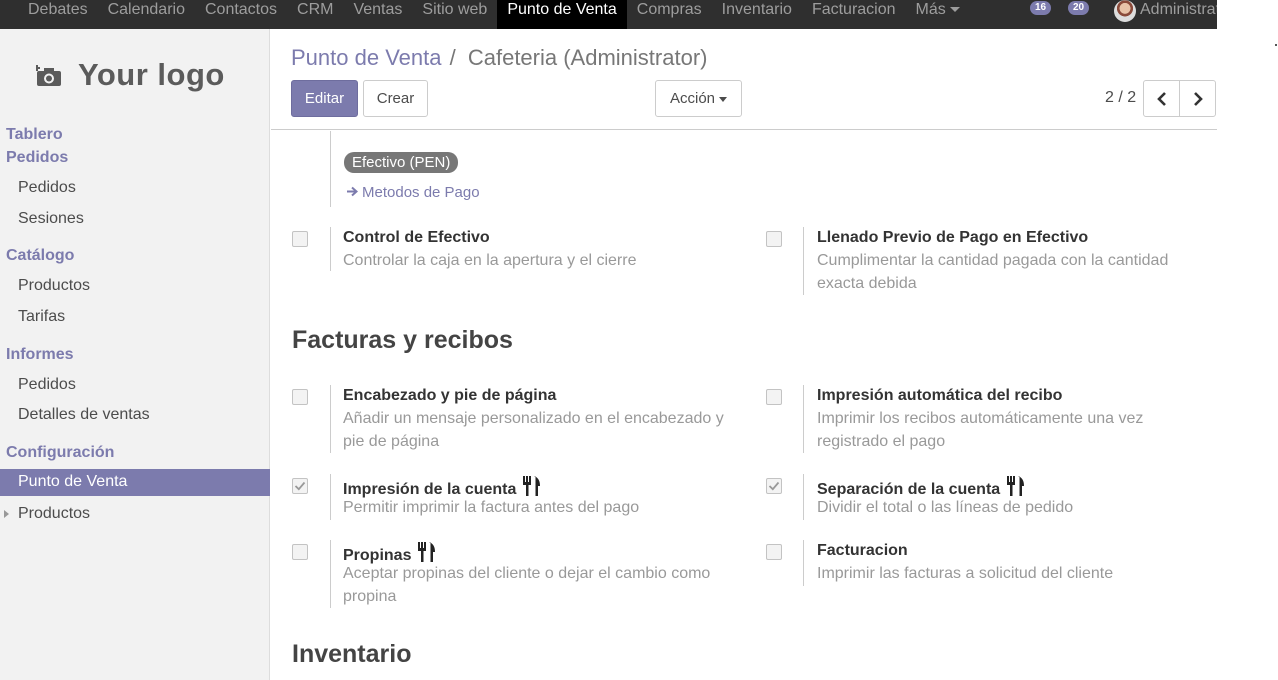 The image size is (1278, 680). I want to click on right-blank-area, so click(1247, 340).